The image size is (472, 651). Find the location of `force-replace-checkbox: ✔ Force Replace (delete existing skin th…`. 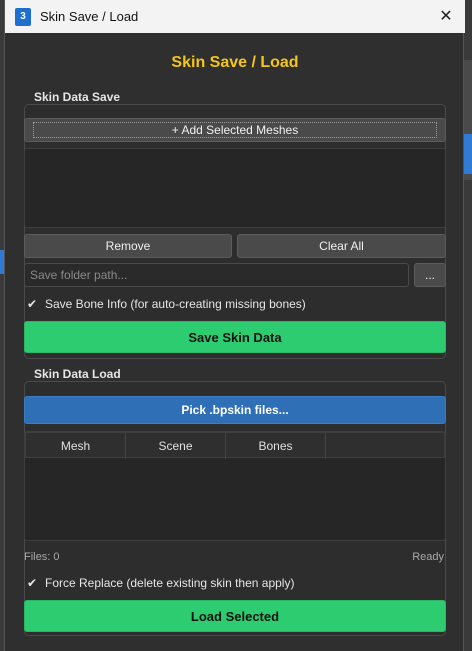

force-replace-checkbox: ✔ Force Replace (delete existing skin th… is located at coordinates (160, 583).